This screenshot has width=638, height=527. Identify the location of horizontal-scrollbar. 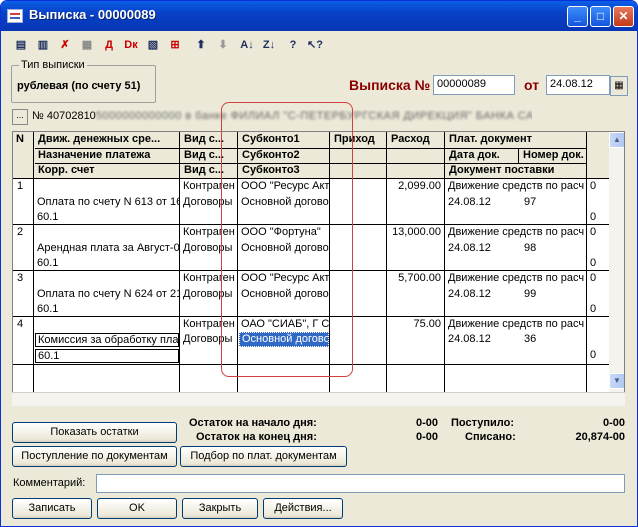
(318, 399).